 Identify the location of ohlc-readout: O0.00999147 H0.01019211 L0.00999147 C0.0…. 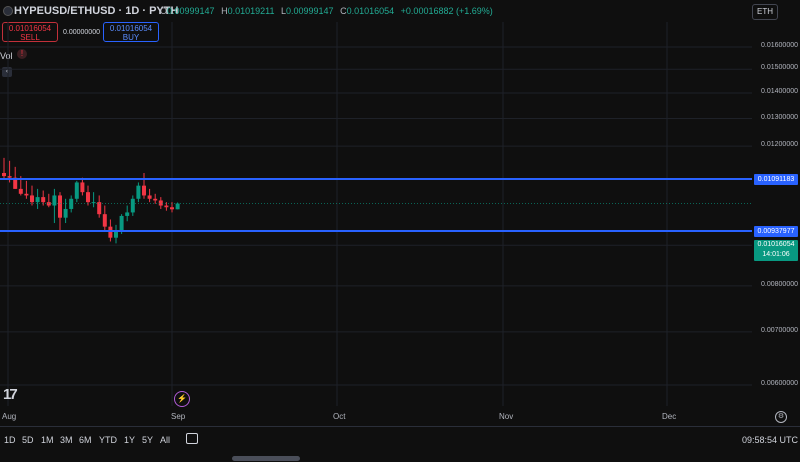
(328, 11).